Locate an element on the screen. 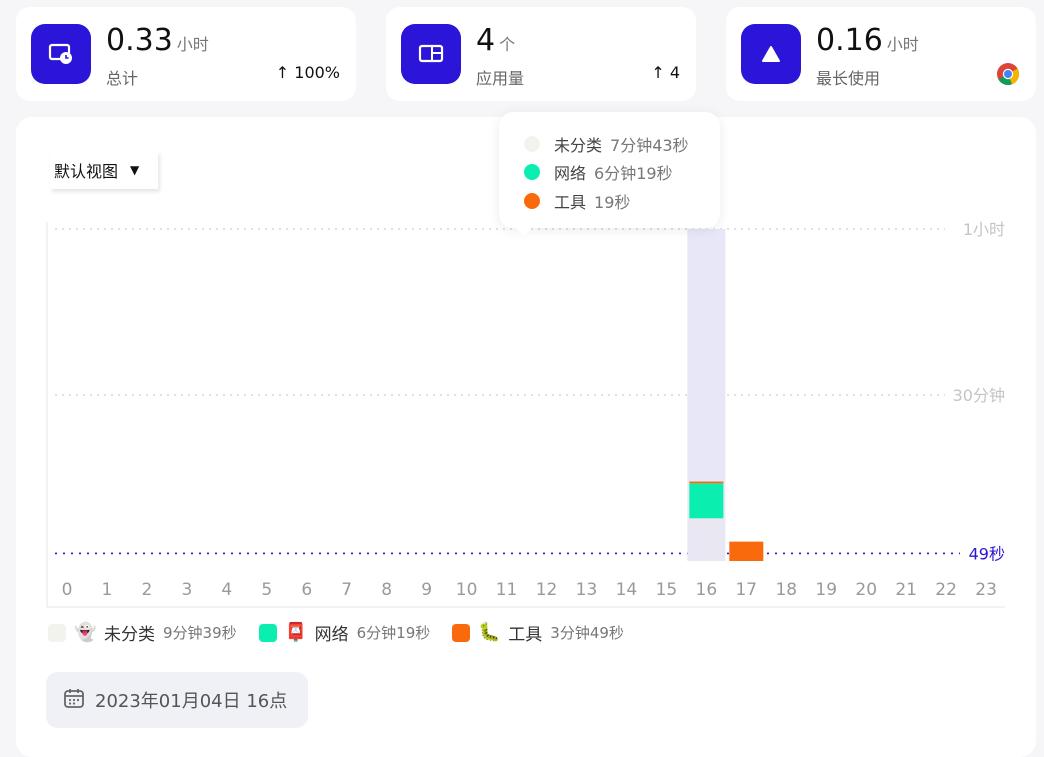 The width and height of the screenshot is (1044, 757). tooltip-row: 工具 19秒 is located at coordinates (577, 201).